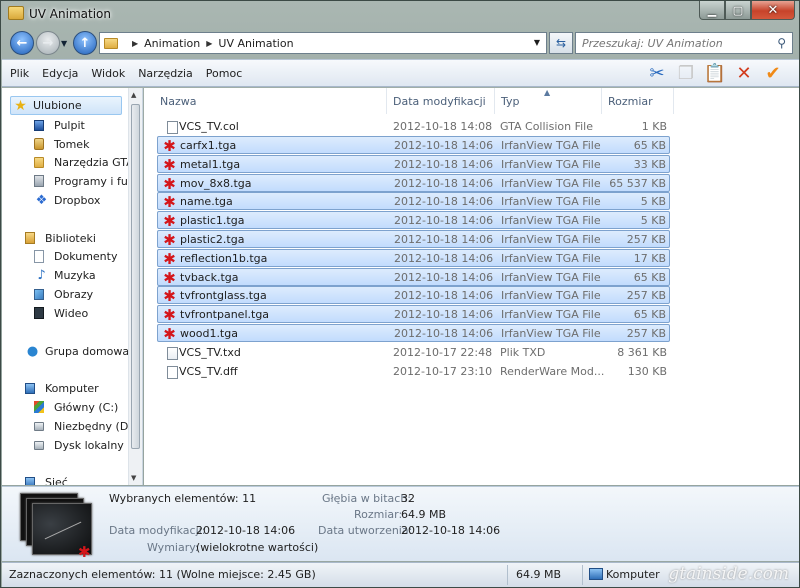  What do you see at coordinates (39, 162) in the screenshot?
I see `folder-icon` at bounding box center [39, 162].